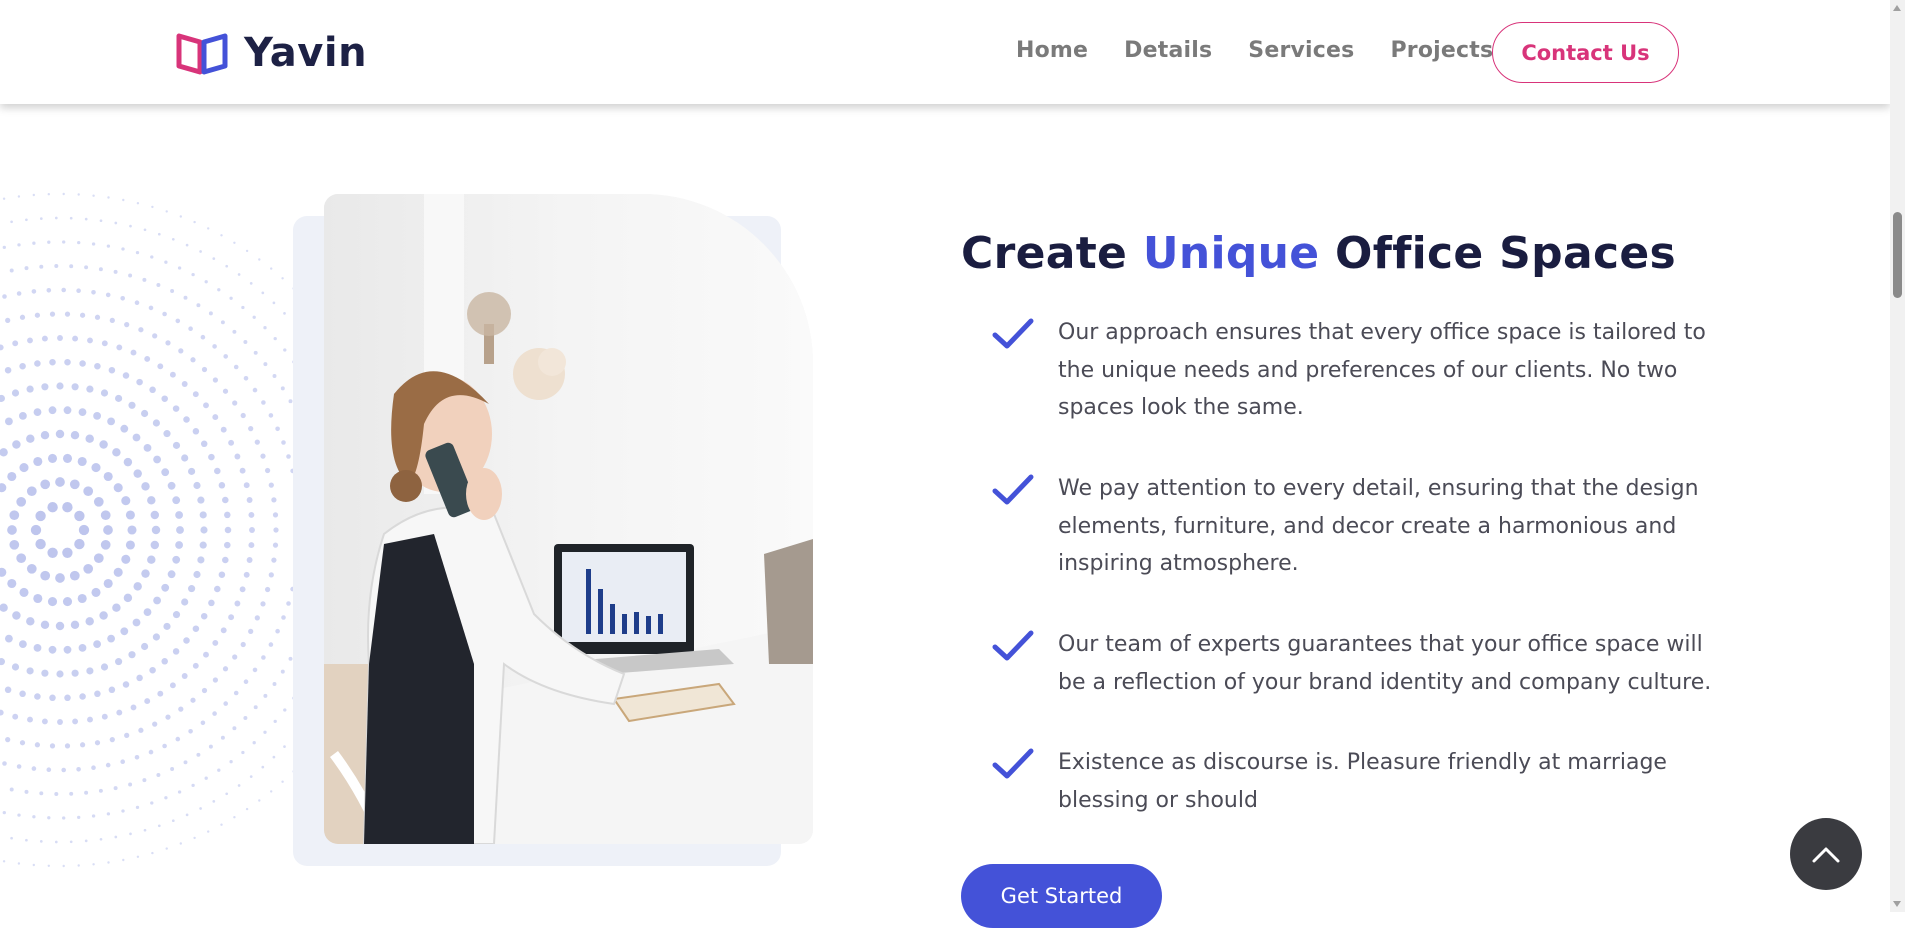 This screenshot has width=1905, height=928. Describe the element at coordinates (1897, 904) in the screenshot. I see `scroll-down-arrow-icon` at that location.